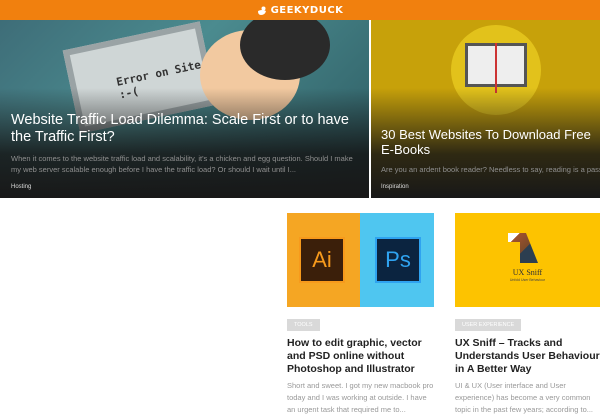 The image size is (600, 416). What do you see at coordinates (523, 248) in the screenshot?
I see `ux-sniff-logo-icon` at bounding box center [523, 248].